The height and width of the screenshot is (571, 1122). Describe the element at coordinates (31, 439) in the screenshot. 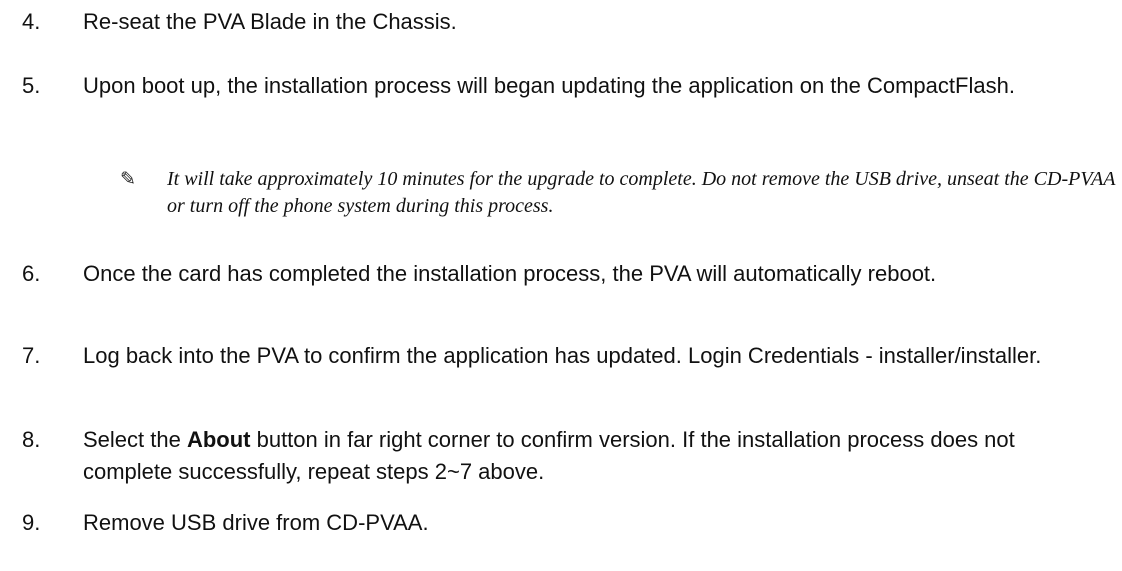

I see `step-number: 8.` at that location.